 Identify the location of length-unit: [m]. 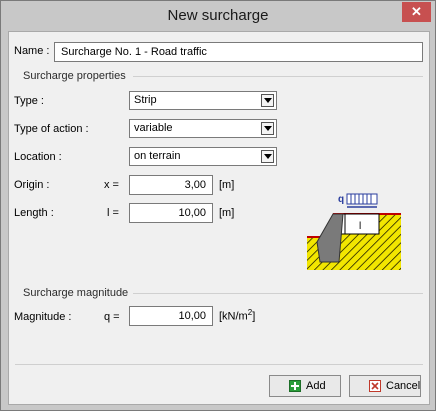
(227, 213).